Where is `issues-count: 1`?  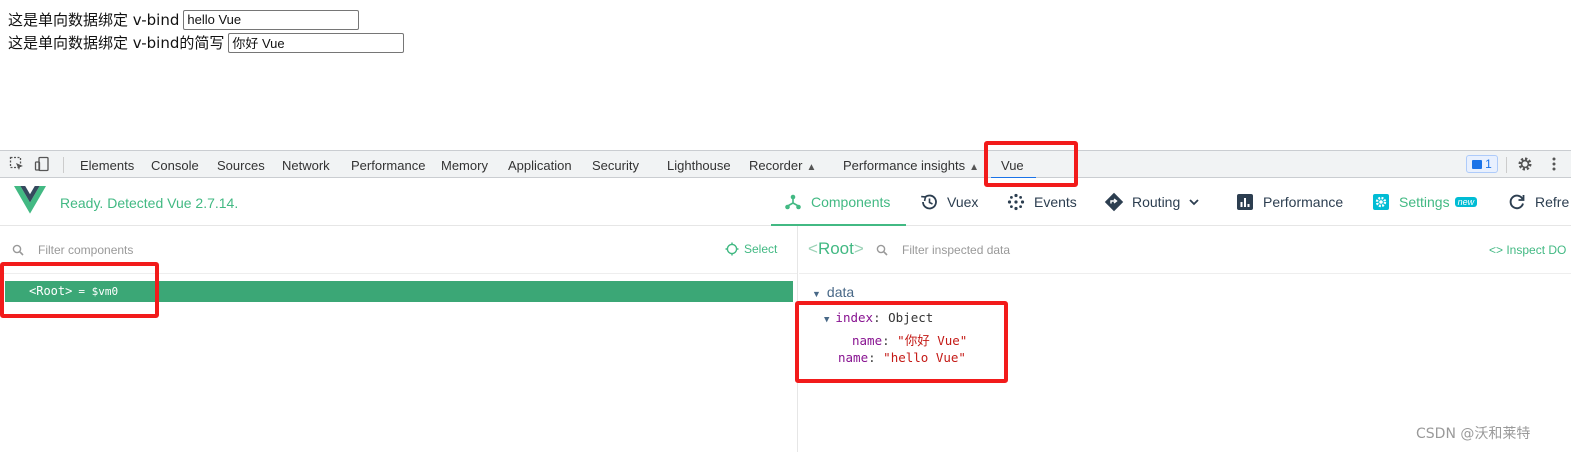
issues-count: 1 is located at coordinates (1488, 164).